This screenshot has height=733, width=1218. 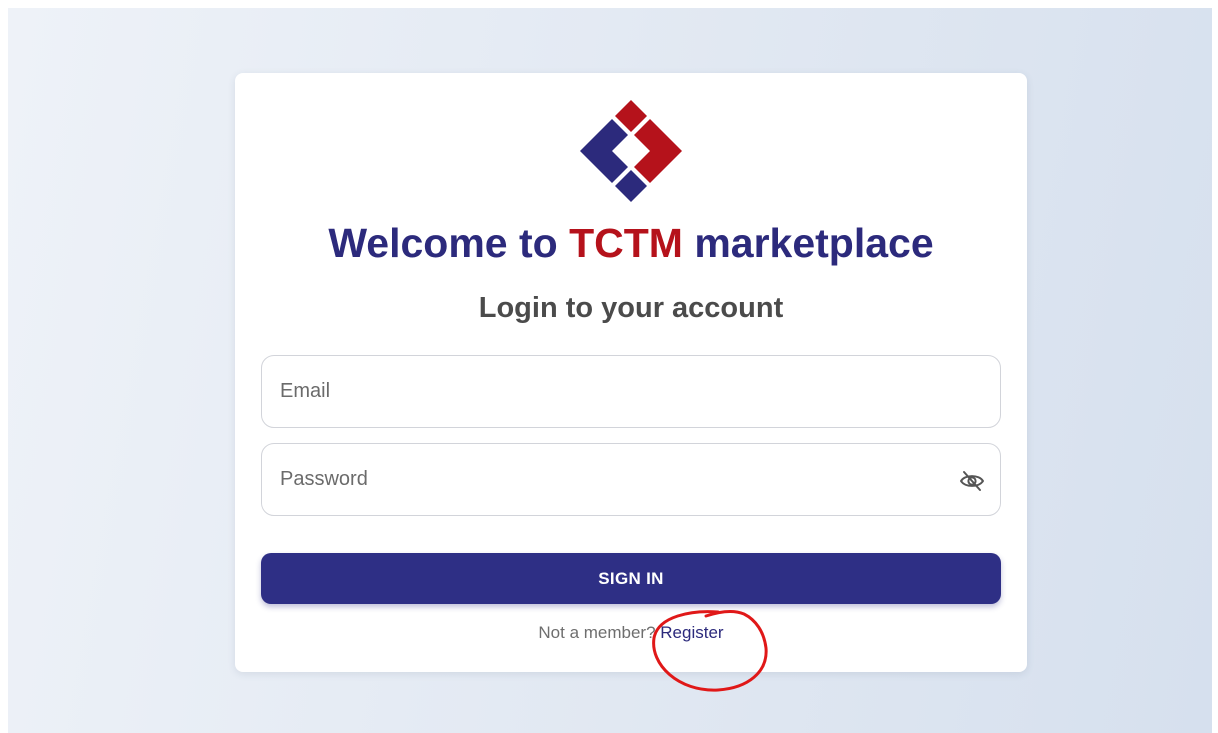 What do you see at coordinates (691, 632) in the screenshot?
I see `register-link: Register` at bounding box center [691, 632].